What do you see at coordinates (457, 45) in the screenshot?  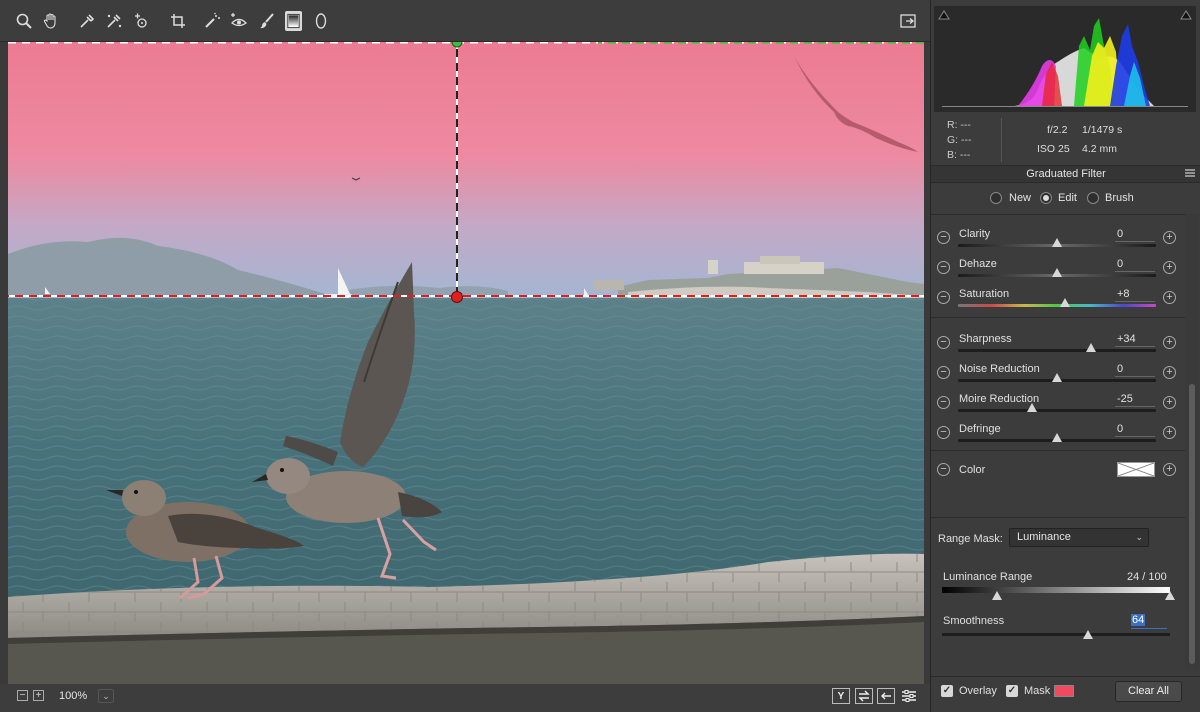 I see `filter-start-handle` at bounding box center [457, 45].